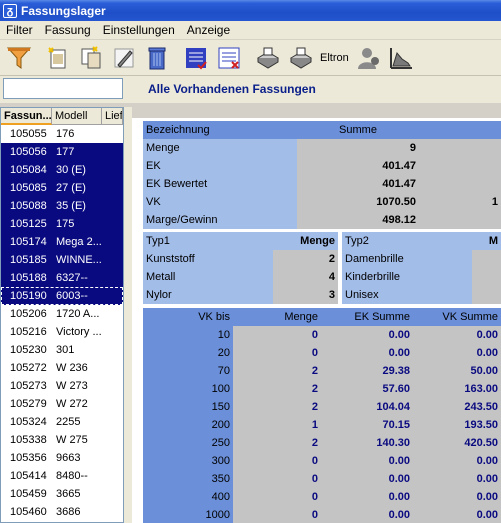  Describe the element at coordinates (19, 30) in the screenshot. I see `menu-filter: Filter` at that location.